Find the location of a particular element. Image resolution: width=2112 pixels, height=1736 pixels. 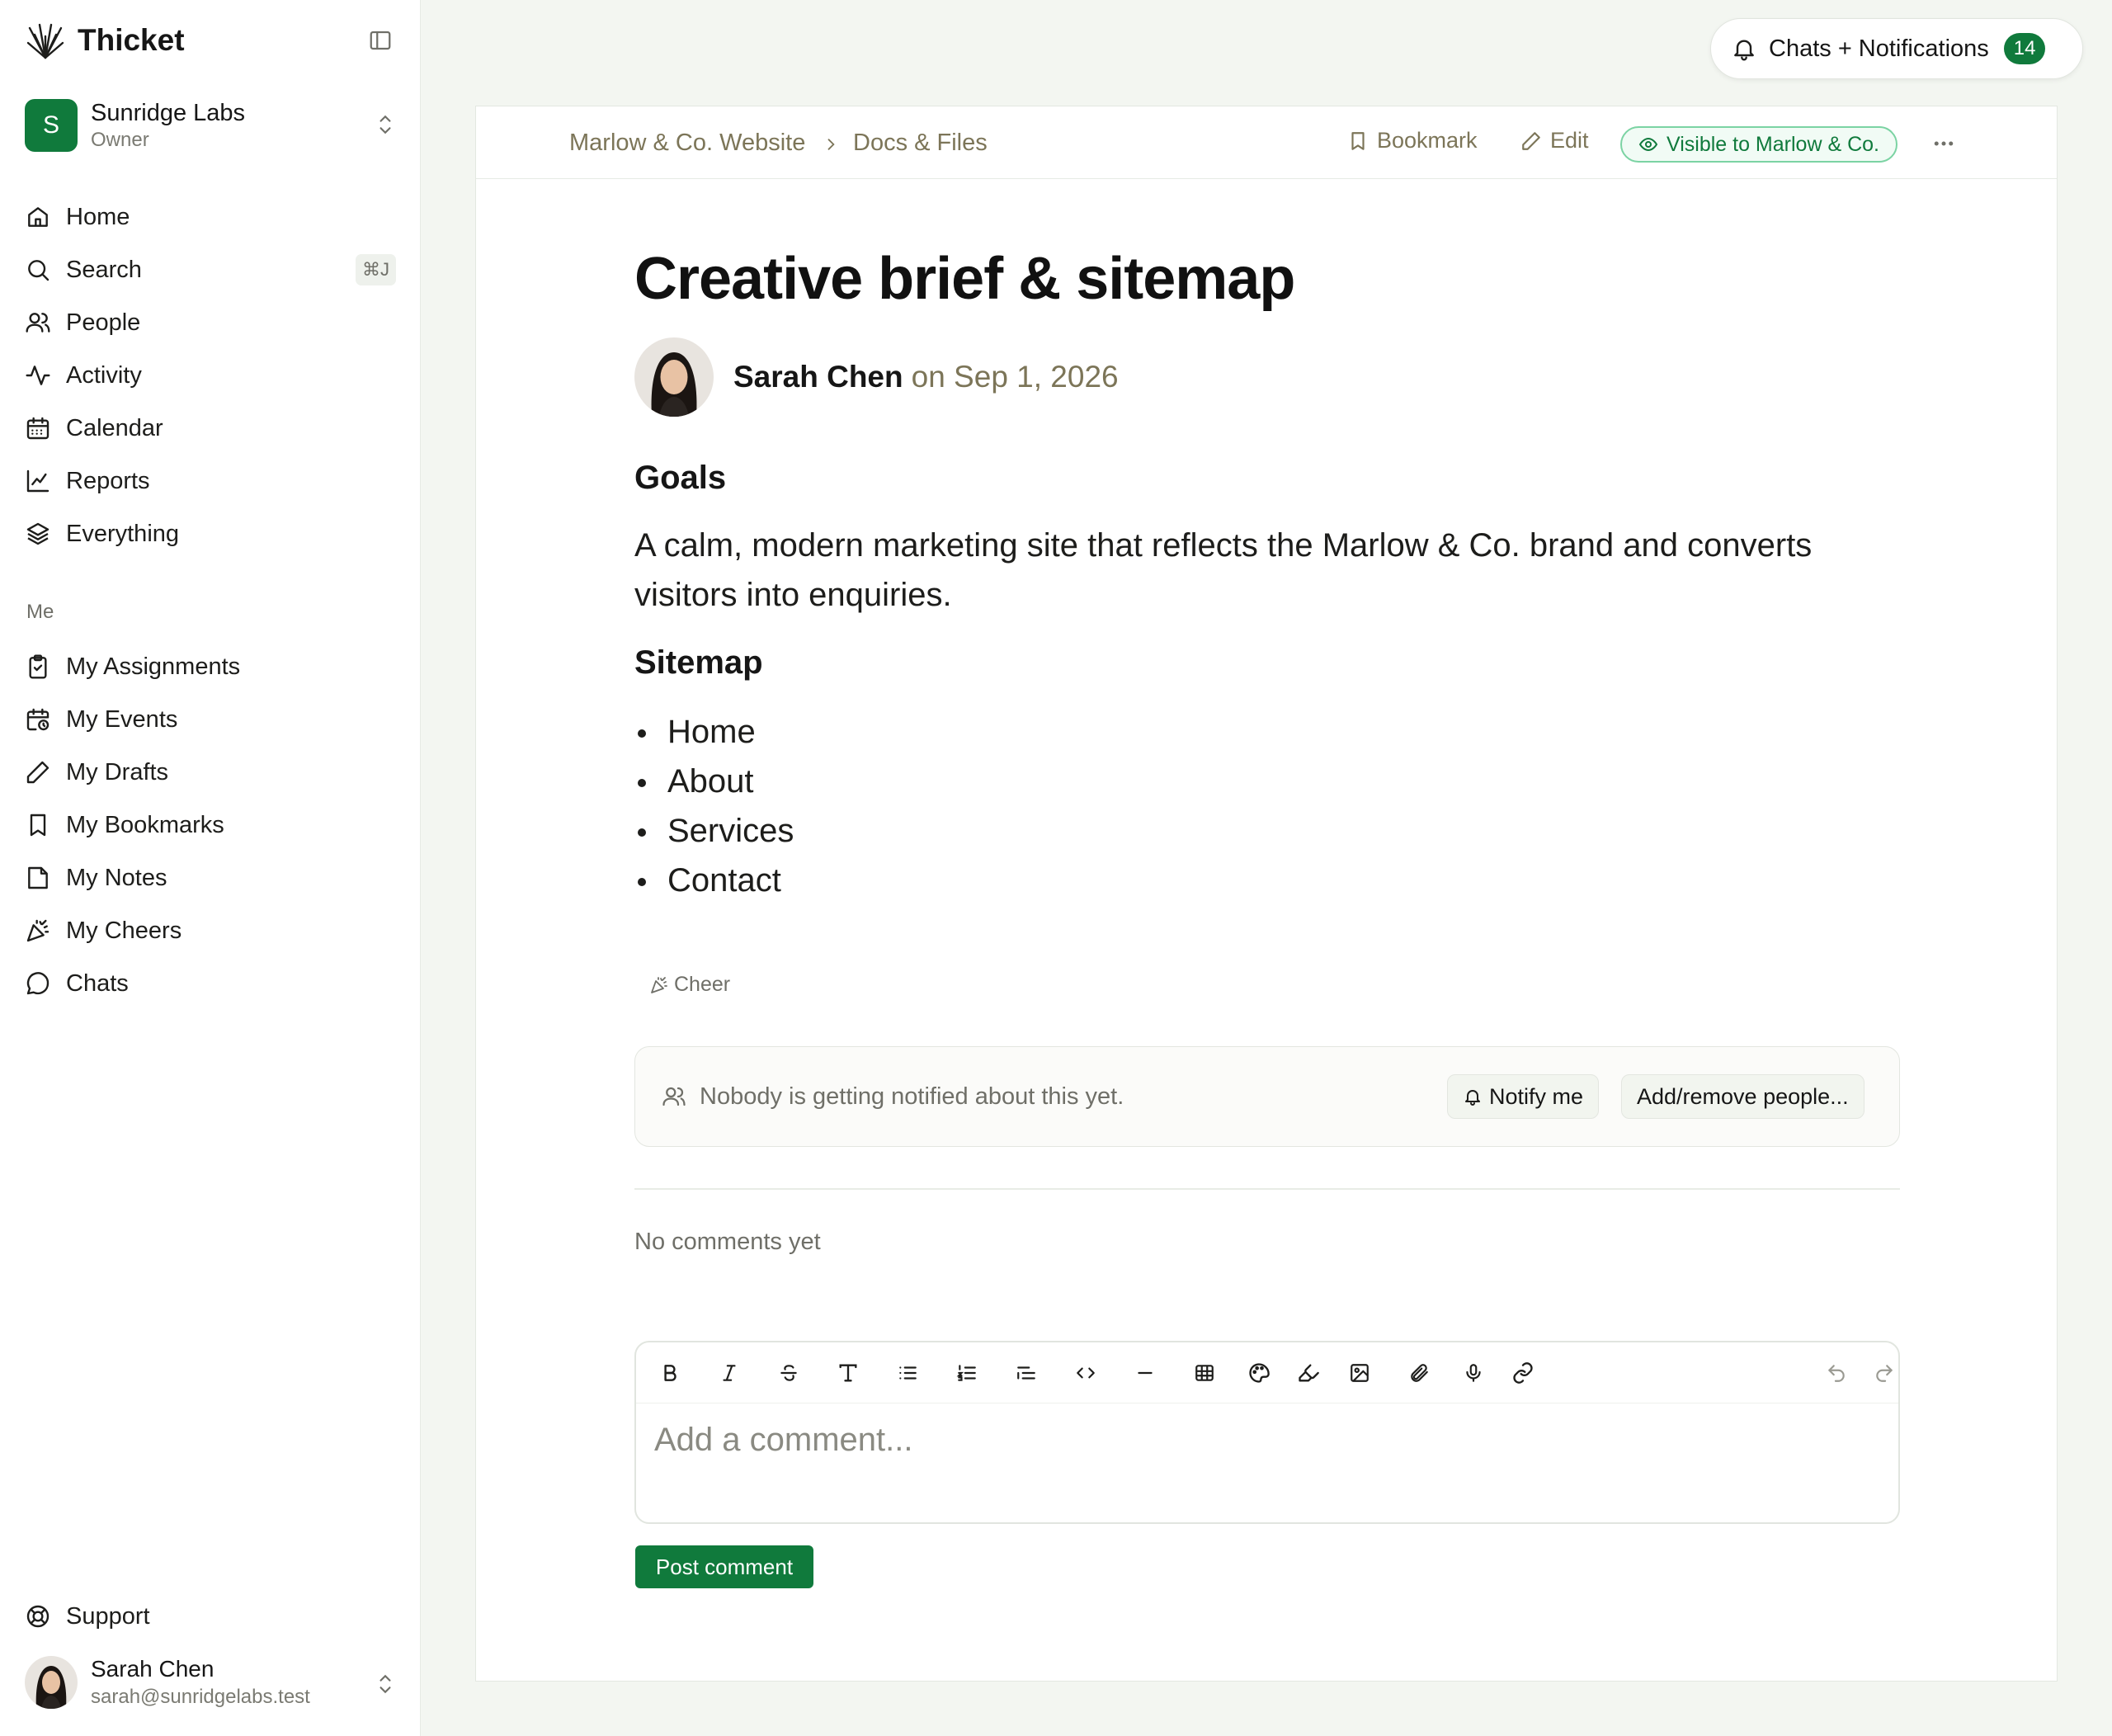

sidebar-item-my-cheers: My Cheers is located at coordinates (210, 931).